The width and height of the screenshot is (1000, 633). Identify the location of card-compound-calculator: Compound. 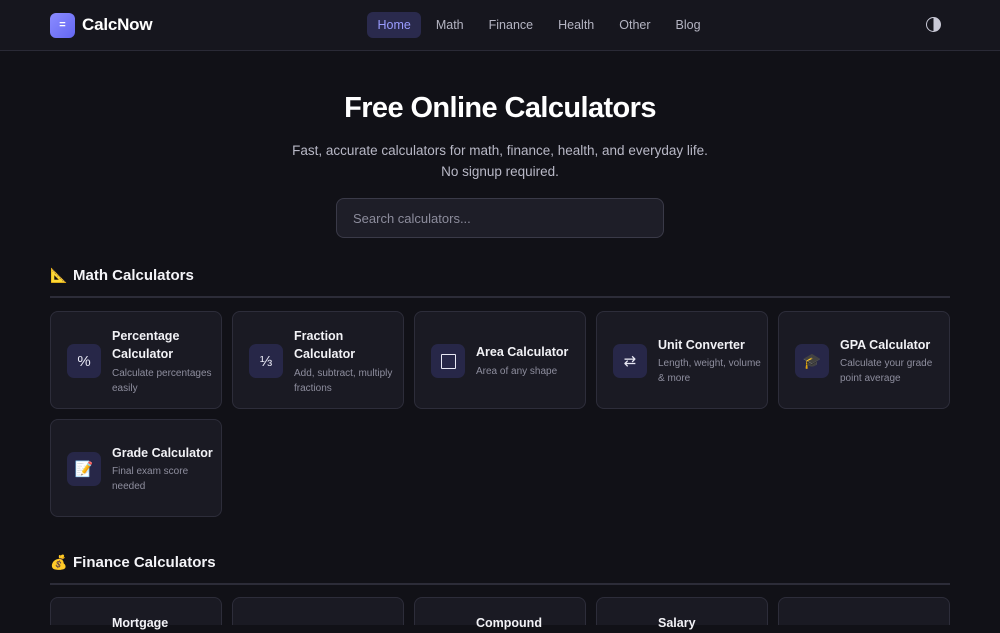
(500, 613).